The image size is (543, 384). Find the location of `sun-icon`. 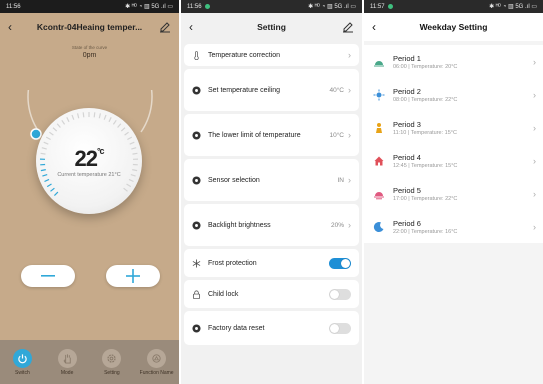

sun-icon is located at coordinates (383, 95).